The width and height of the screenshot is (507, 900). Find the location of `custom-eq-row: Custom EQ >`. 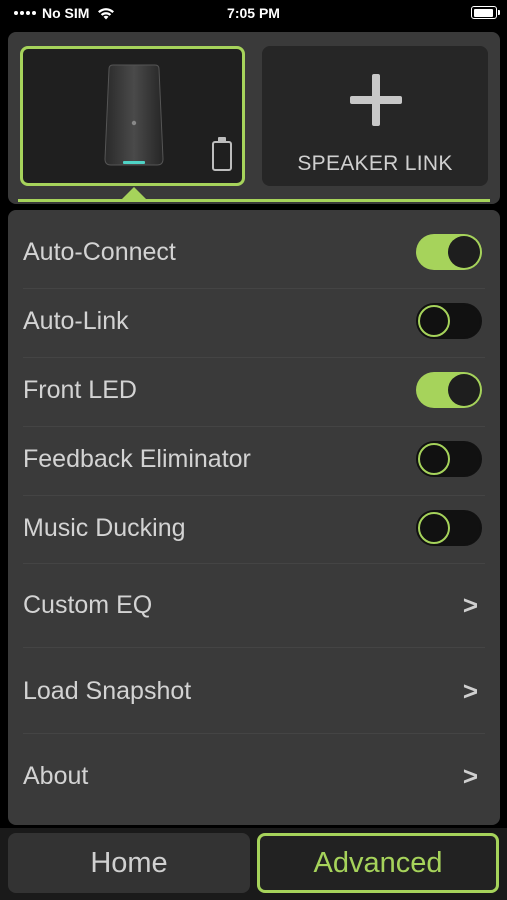

custom-eq-row: Custom EQ > is located at coordinates (254, 605).